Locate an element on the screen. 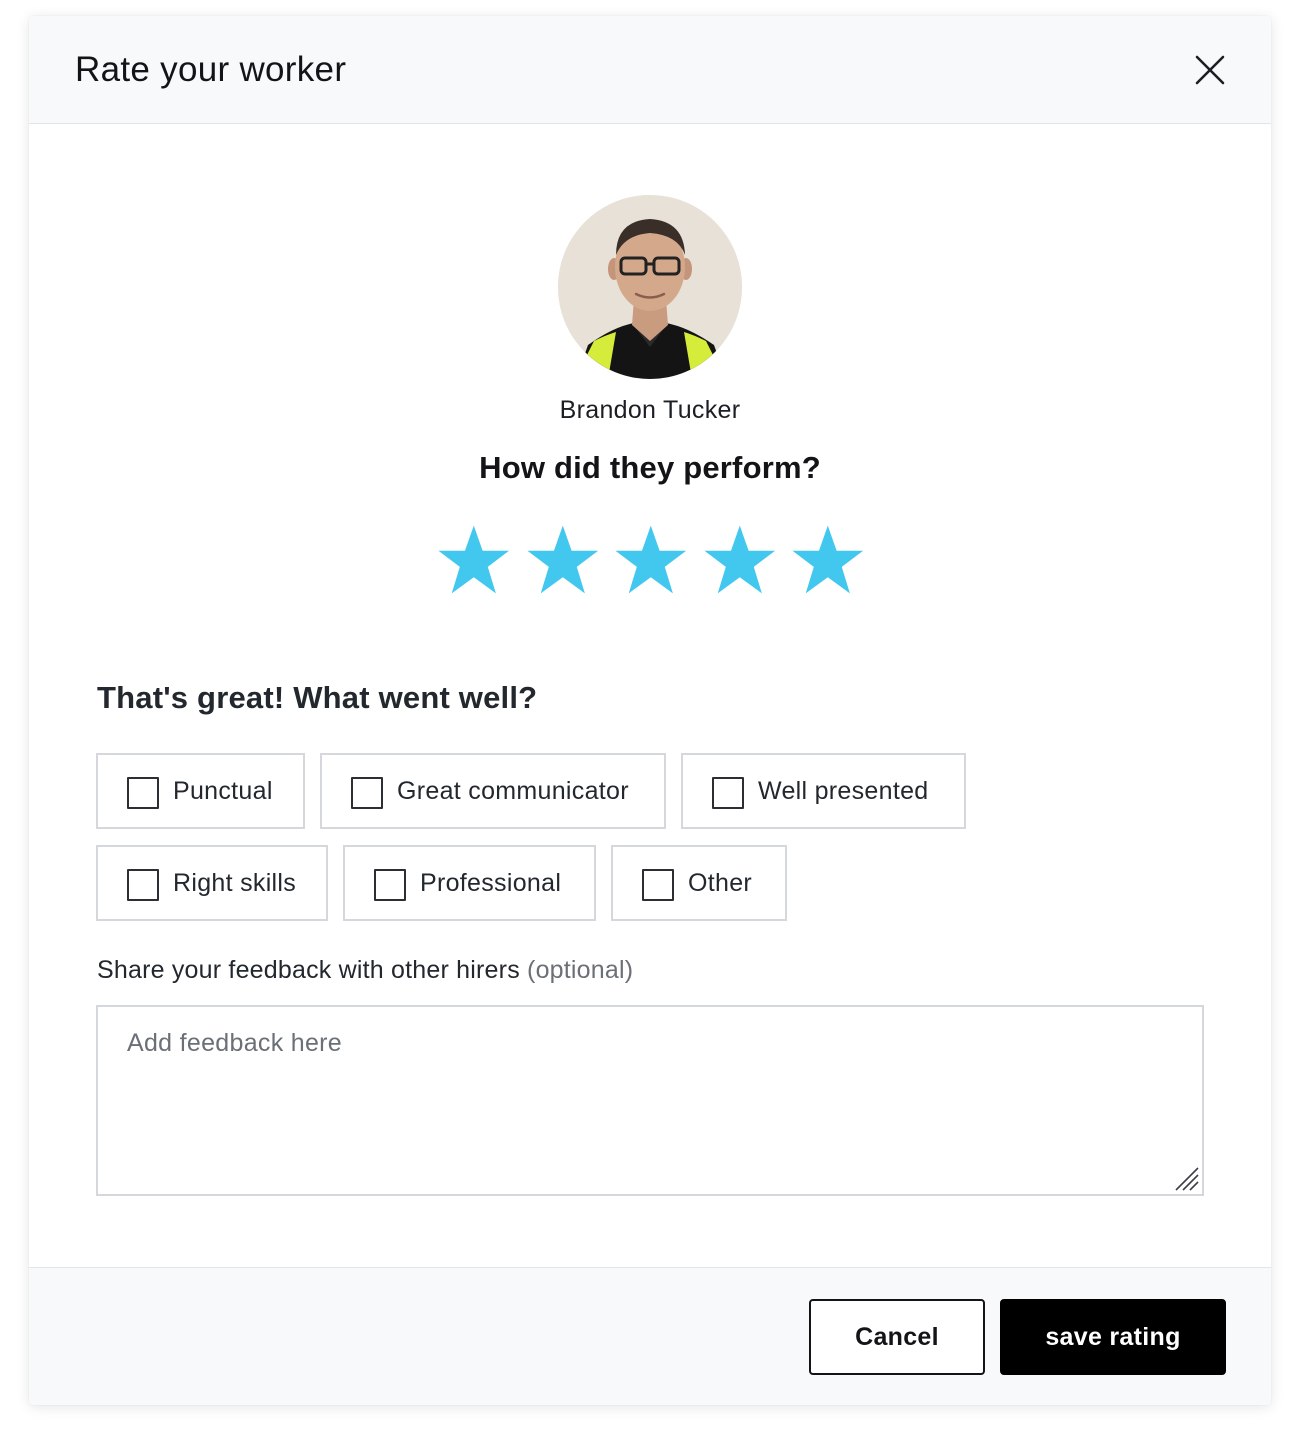 The height and width of the screenshot is (1445, 1300). option-label: Punctual is located at coordinates (223, 791).